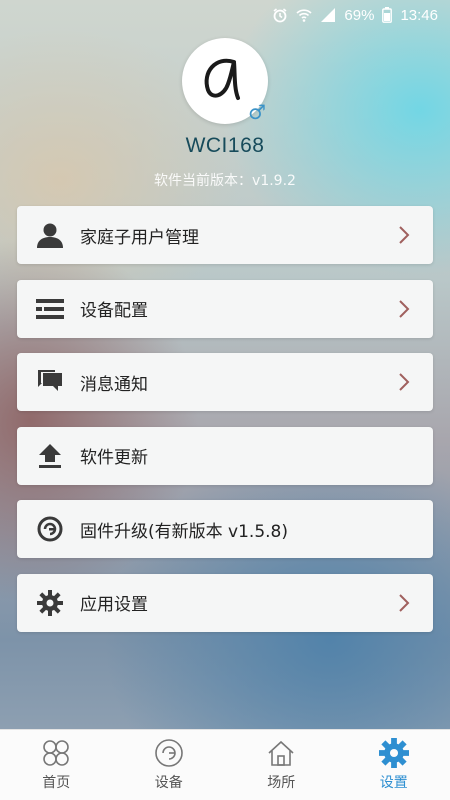 This screenshot has height=800, width=450. What do you see at coordinates (222, 79) in the screenshot?
I see `avatar-logo-icon` at bounding box center [222, 79].